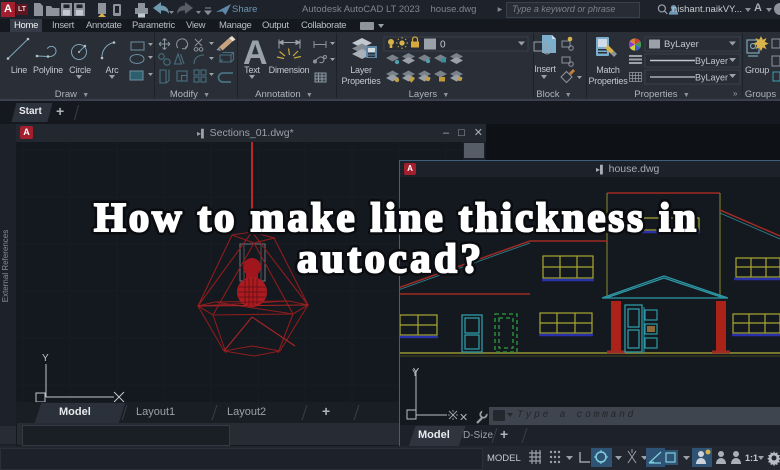 This screenshot has width=780, height=470. I want to click on svg-text: autocad?, so click(389, 258).